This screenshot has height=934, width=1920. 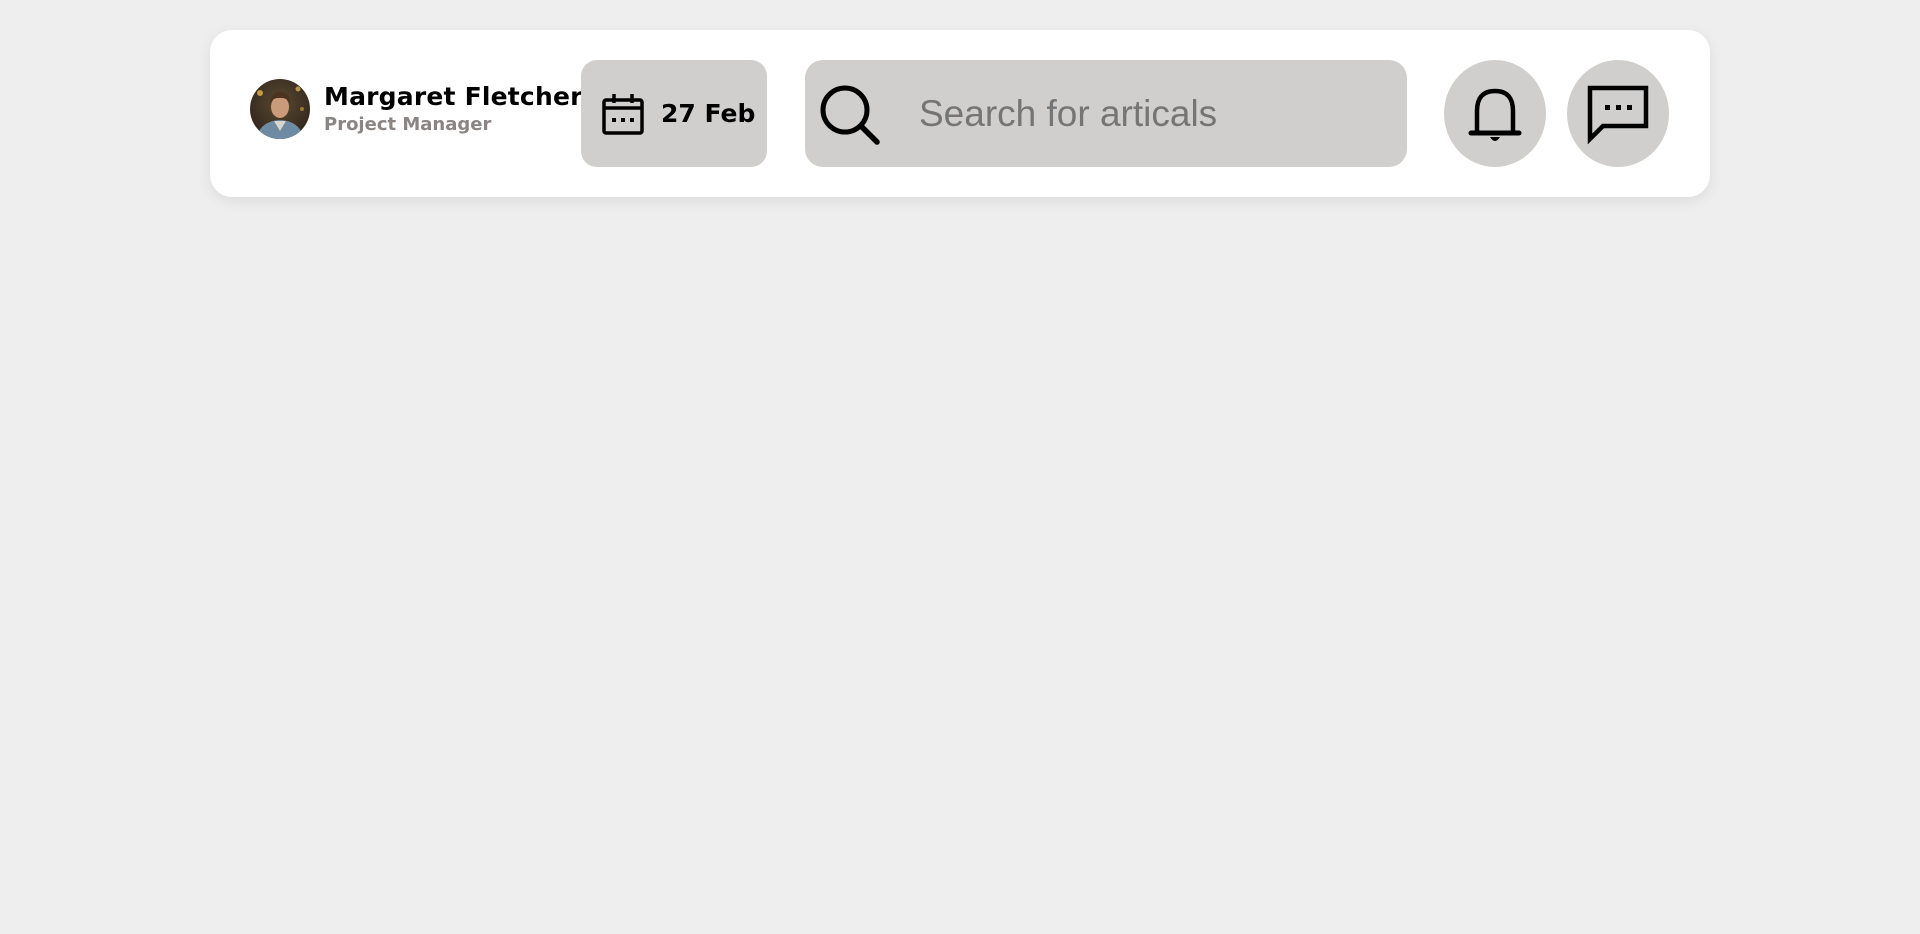 What do you see at coordinates (849, 114) in the screenshot?
I see `search-icon` at bounding box center [849, 114].